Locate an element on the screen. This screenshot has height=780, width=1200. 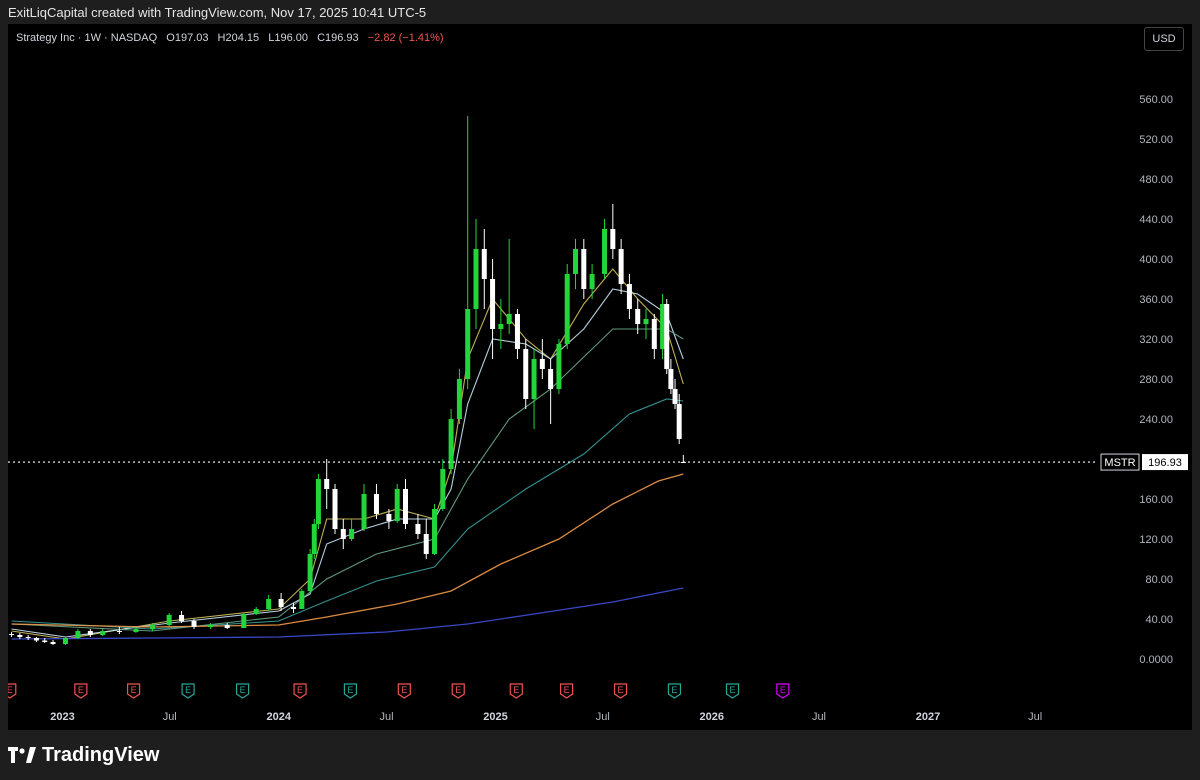
price-tag: MSTR 196.93 is located at coordinates (1144, 462).